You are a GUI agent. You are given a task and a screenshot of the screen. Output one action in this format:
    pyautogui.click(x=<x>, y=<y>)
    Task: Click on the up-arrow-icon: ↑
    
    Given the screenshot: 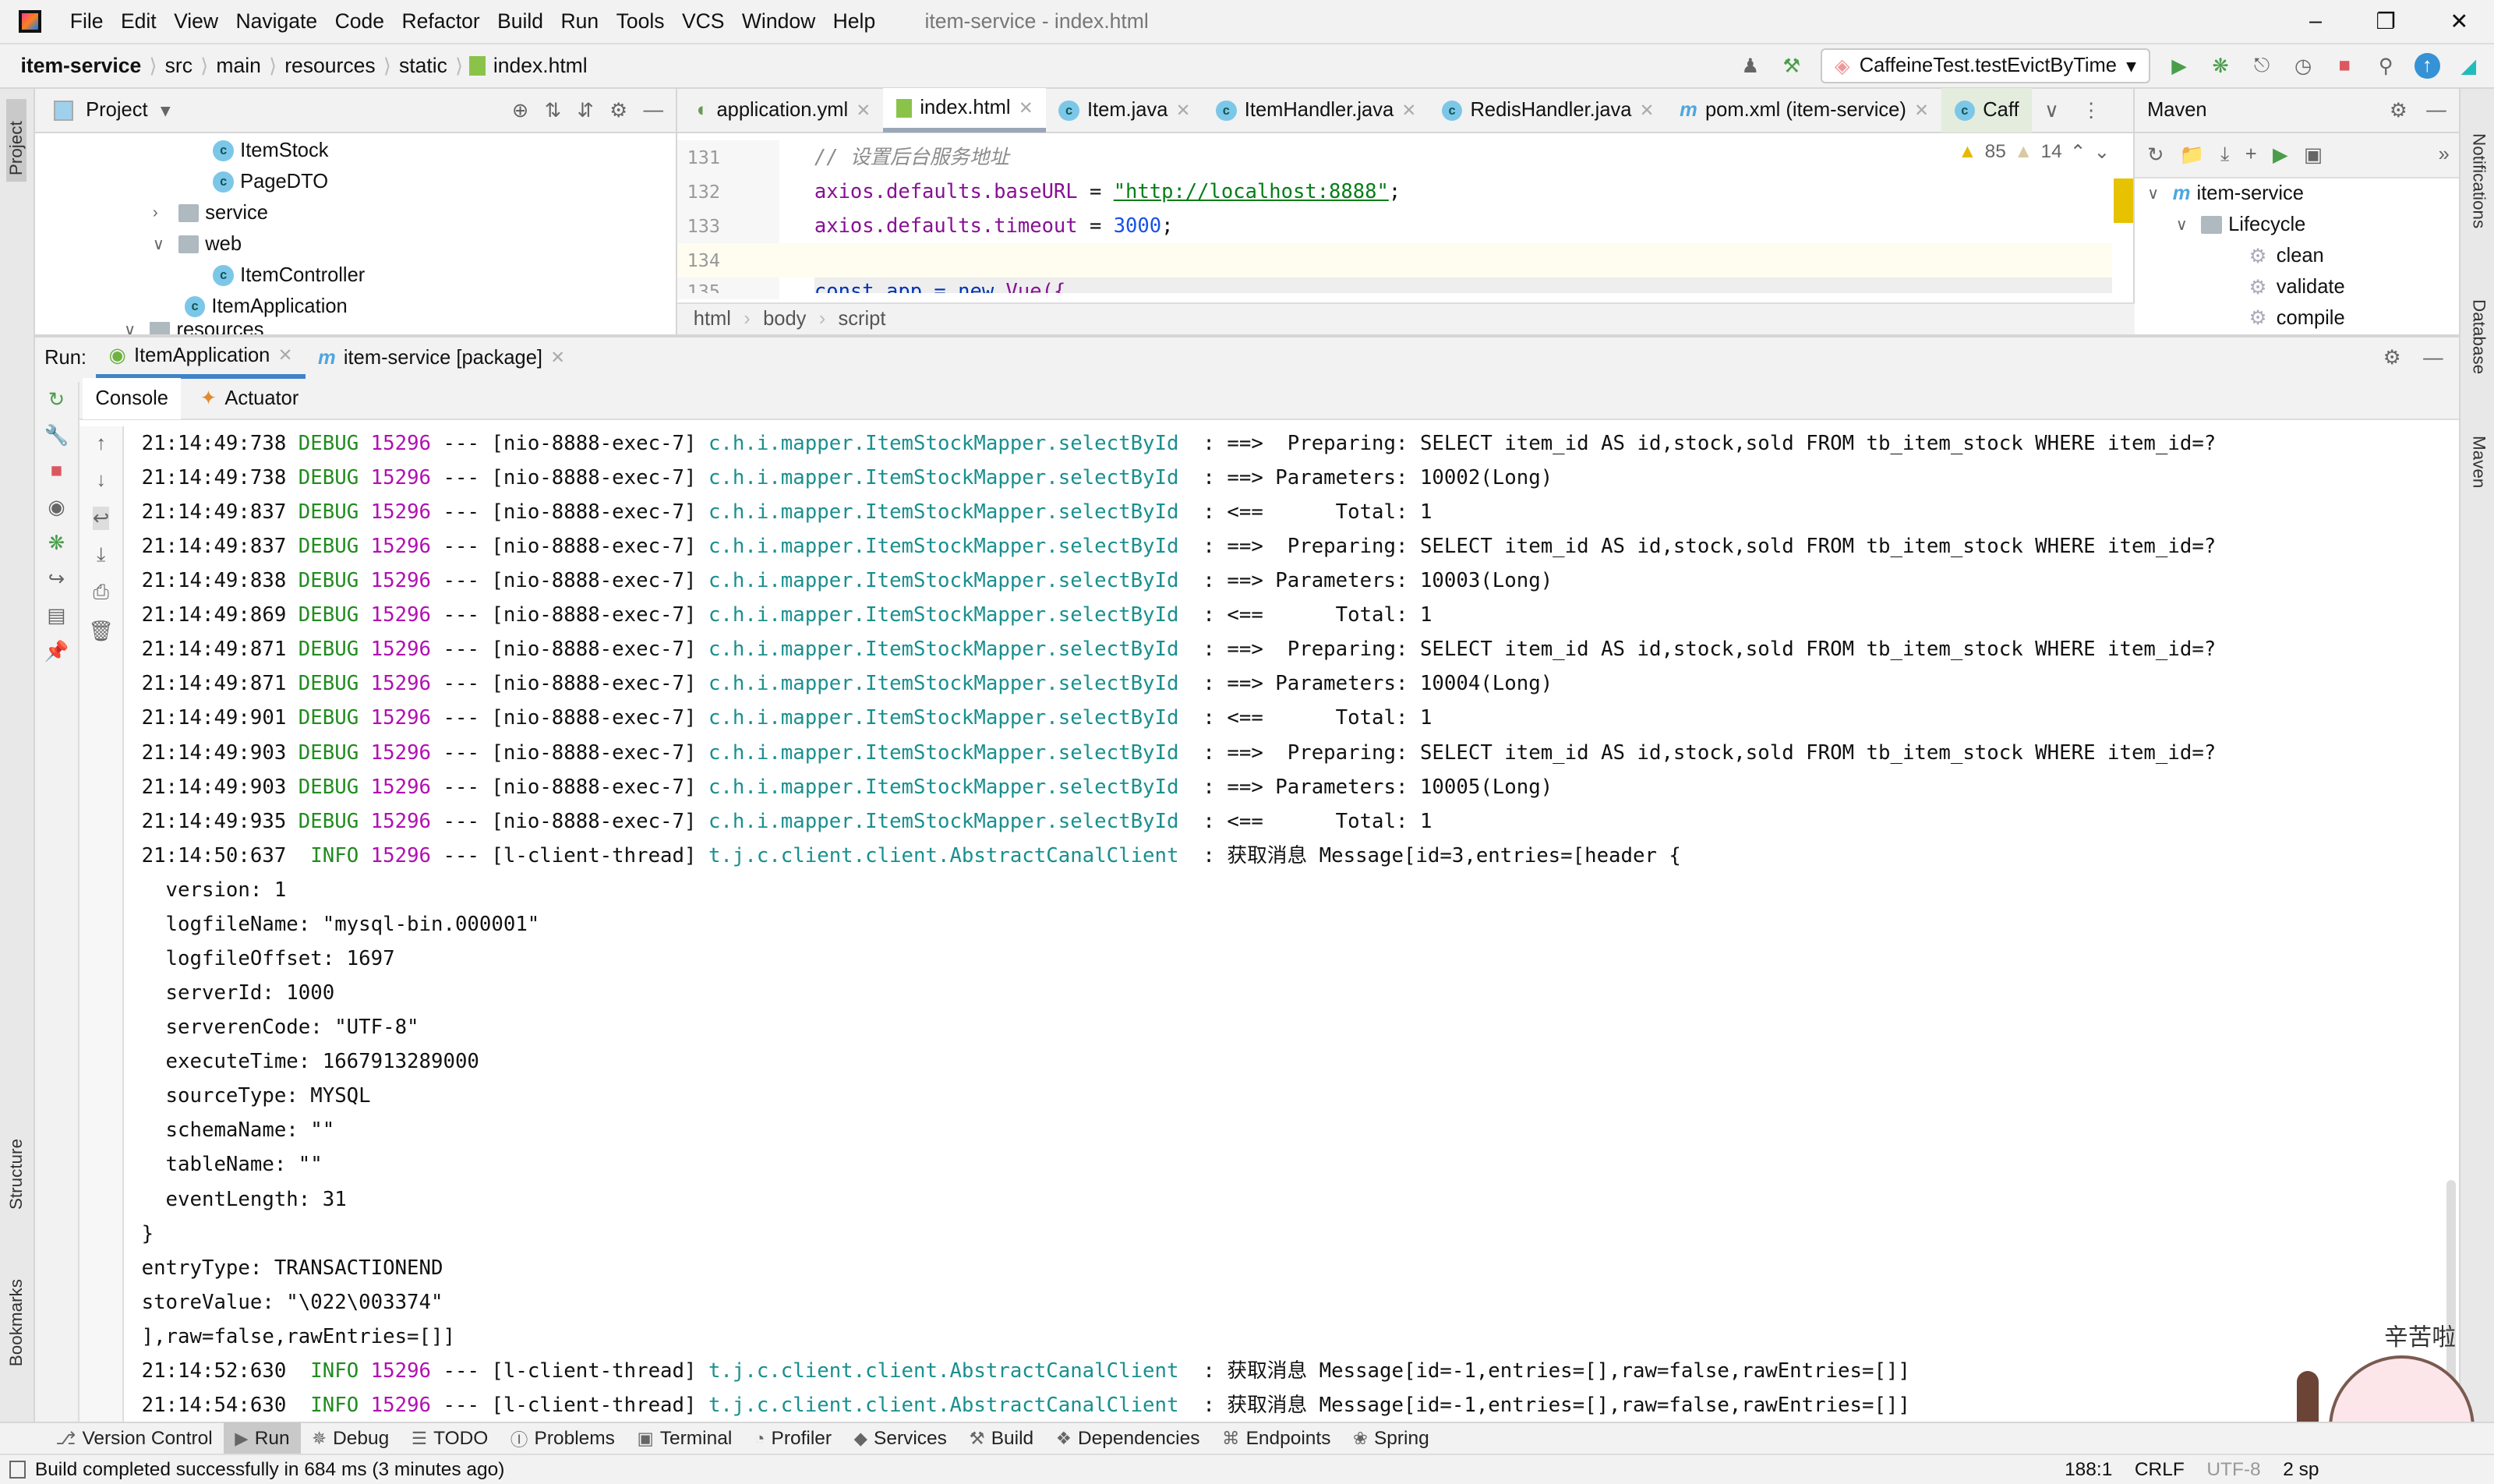 What is the action you would take?
    pyautogui.click(x=101, y=444)
    